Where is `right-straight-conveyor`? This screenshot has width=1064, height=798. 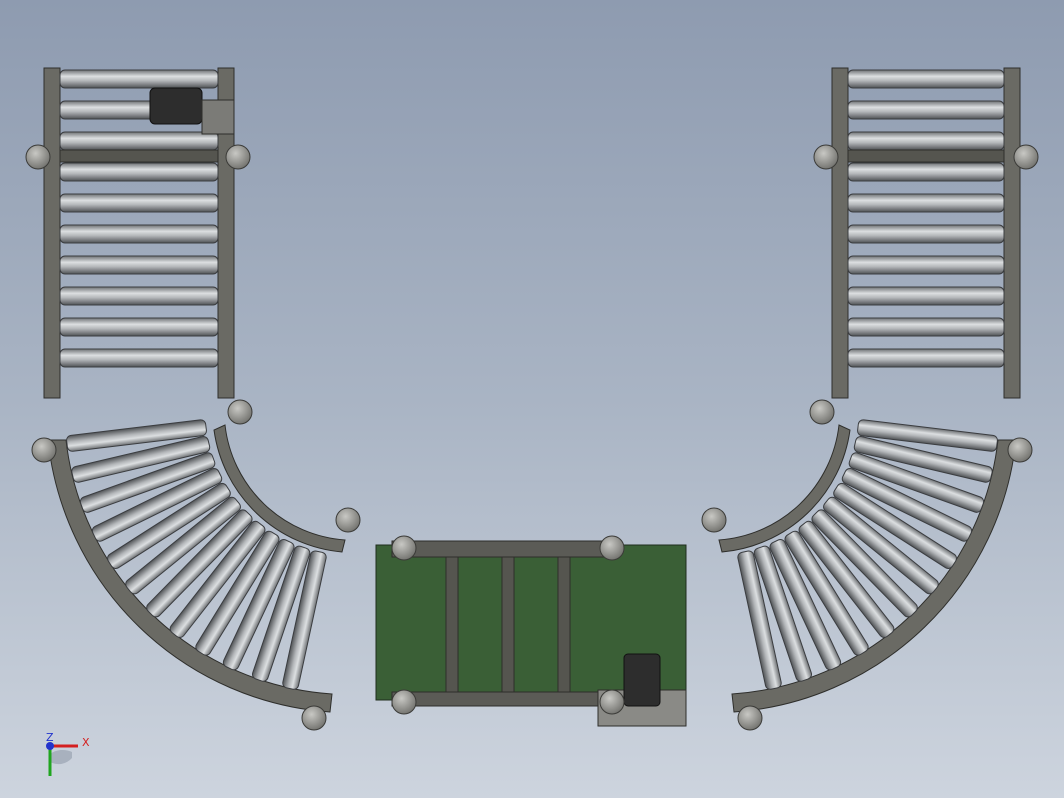
right-straight-conveyor is located at coordinates (926, 233).